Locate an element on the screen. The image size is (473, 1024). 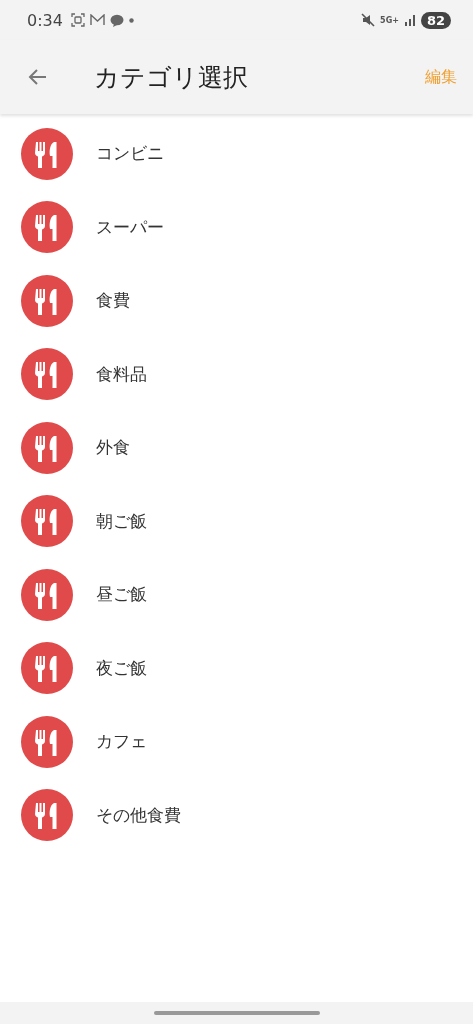
category-name: カフェ is located at coordinates (121, 742).